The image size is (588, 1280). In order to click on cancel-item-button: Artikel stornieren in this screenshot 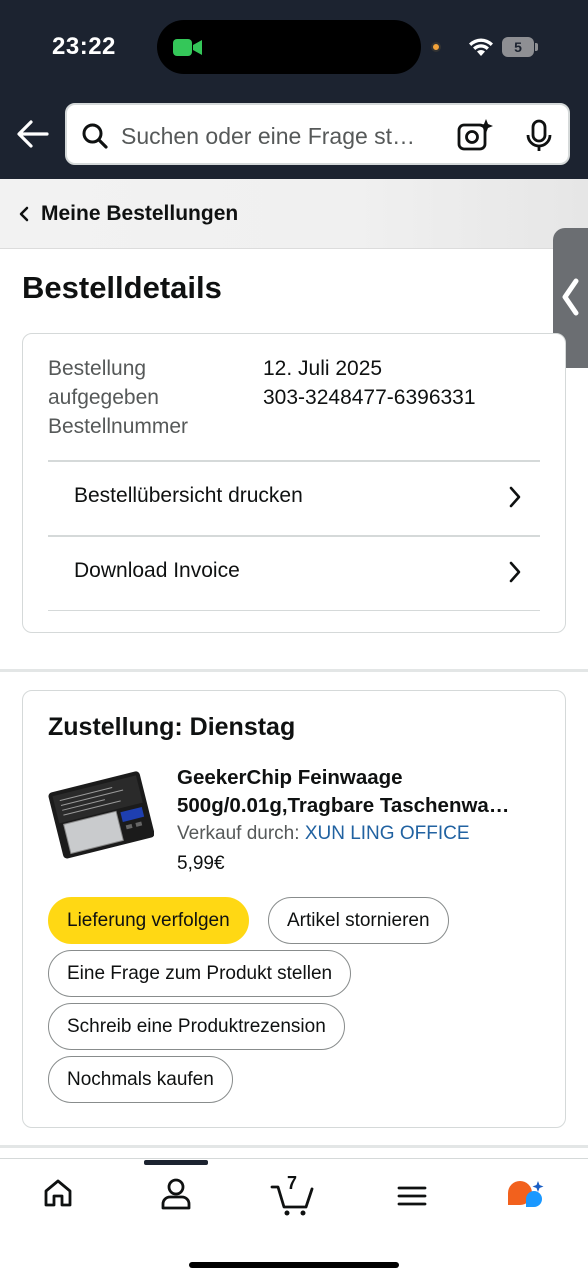, I will do `click(358, 920)`.